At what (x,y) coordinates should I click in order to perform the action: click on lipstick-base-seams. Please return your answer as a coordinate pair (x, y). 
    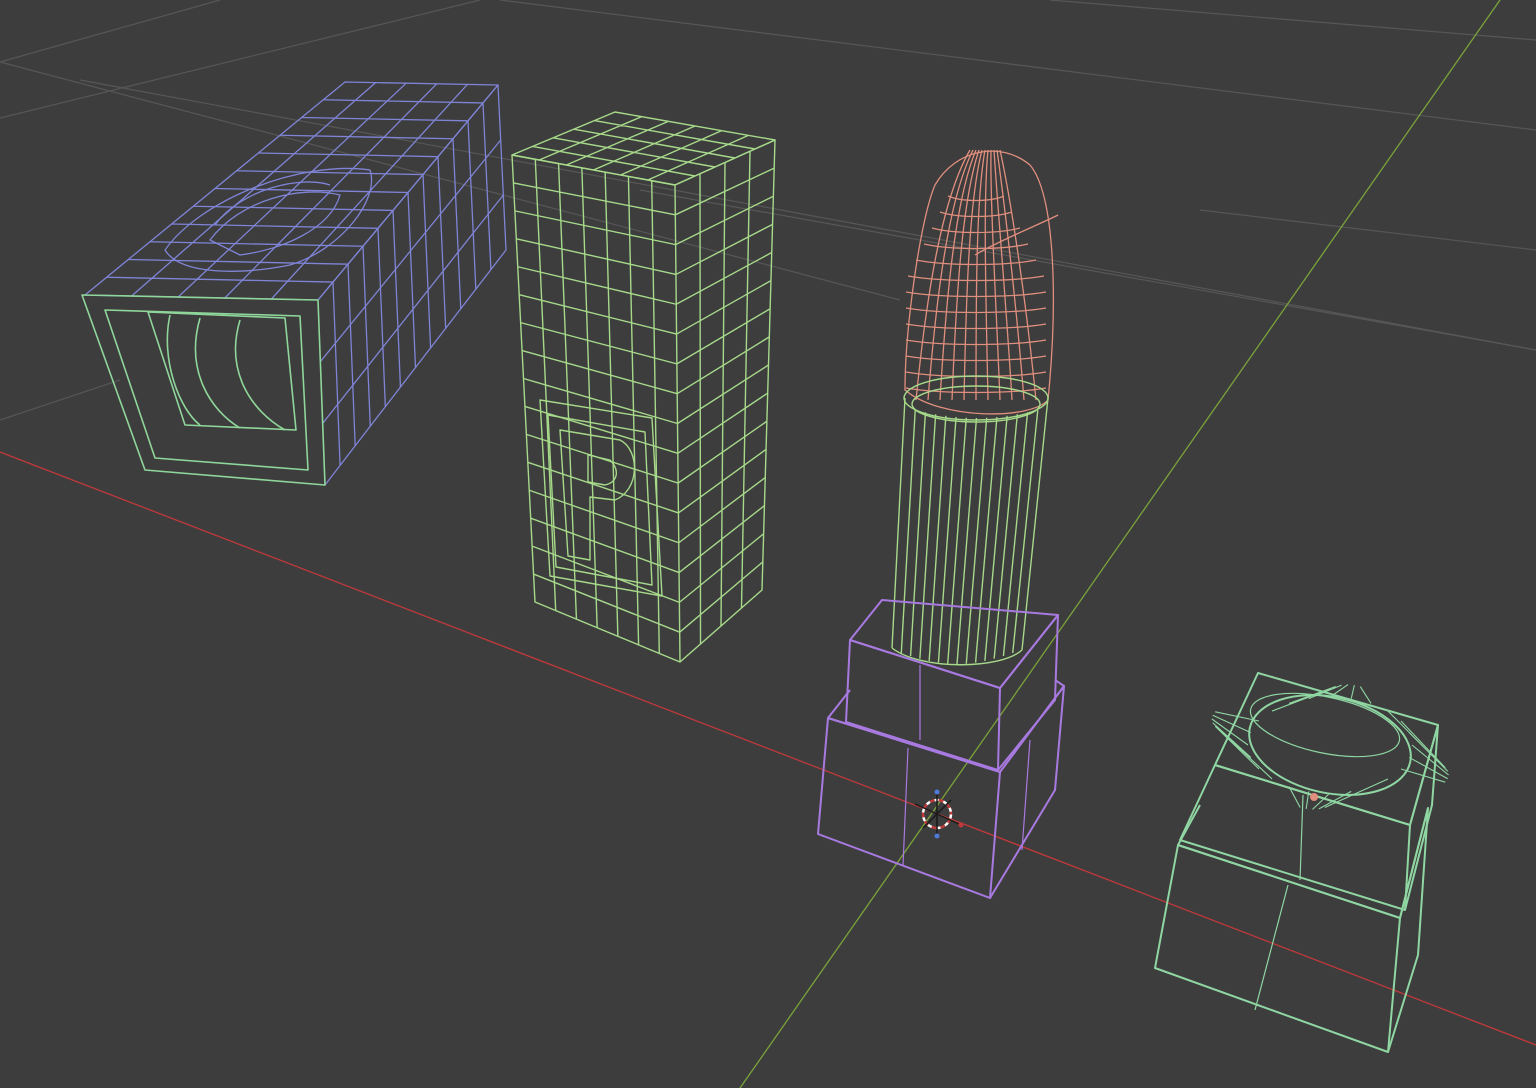
    Looking at the image, I should click on (966, 766).